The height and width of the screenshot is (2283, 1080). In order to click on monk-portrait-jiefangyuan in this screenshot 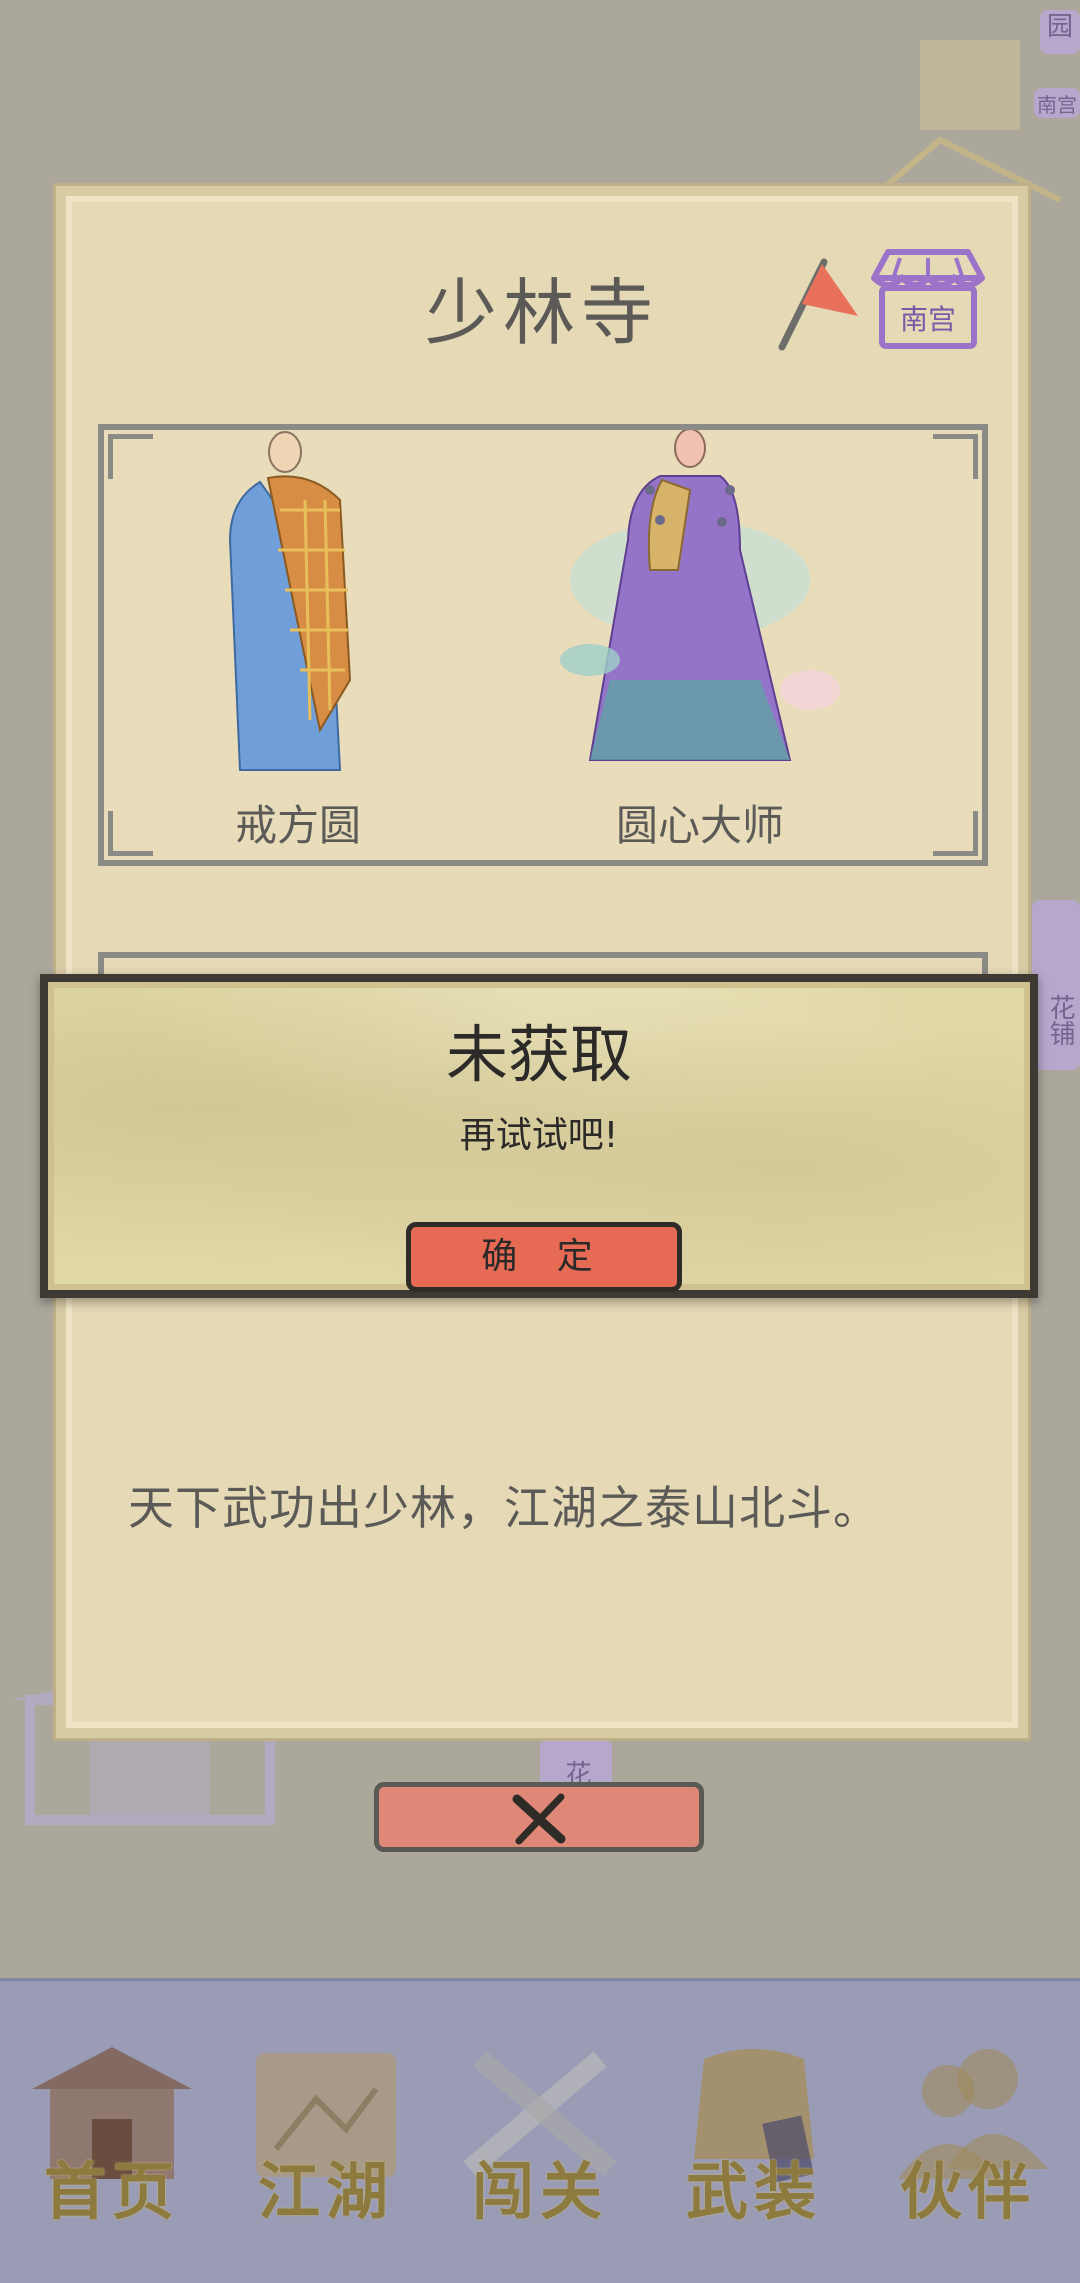, I will do `click(285, 608)`.